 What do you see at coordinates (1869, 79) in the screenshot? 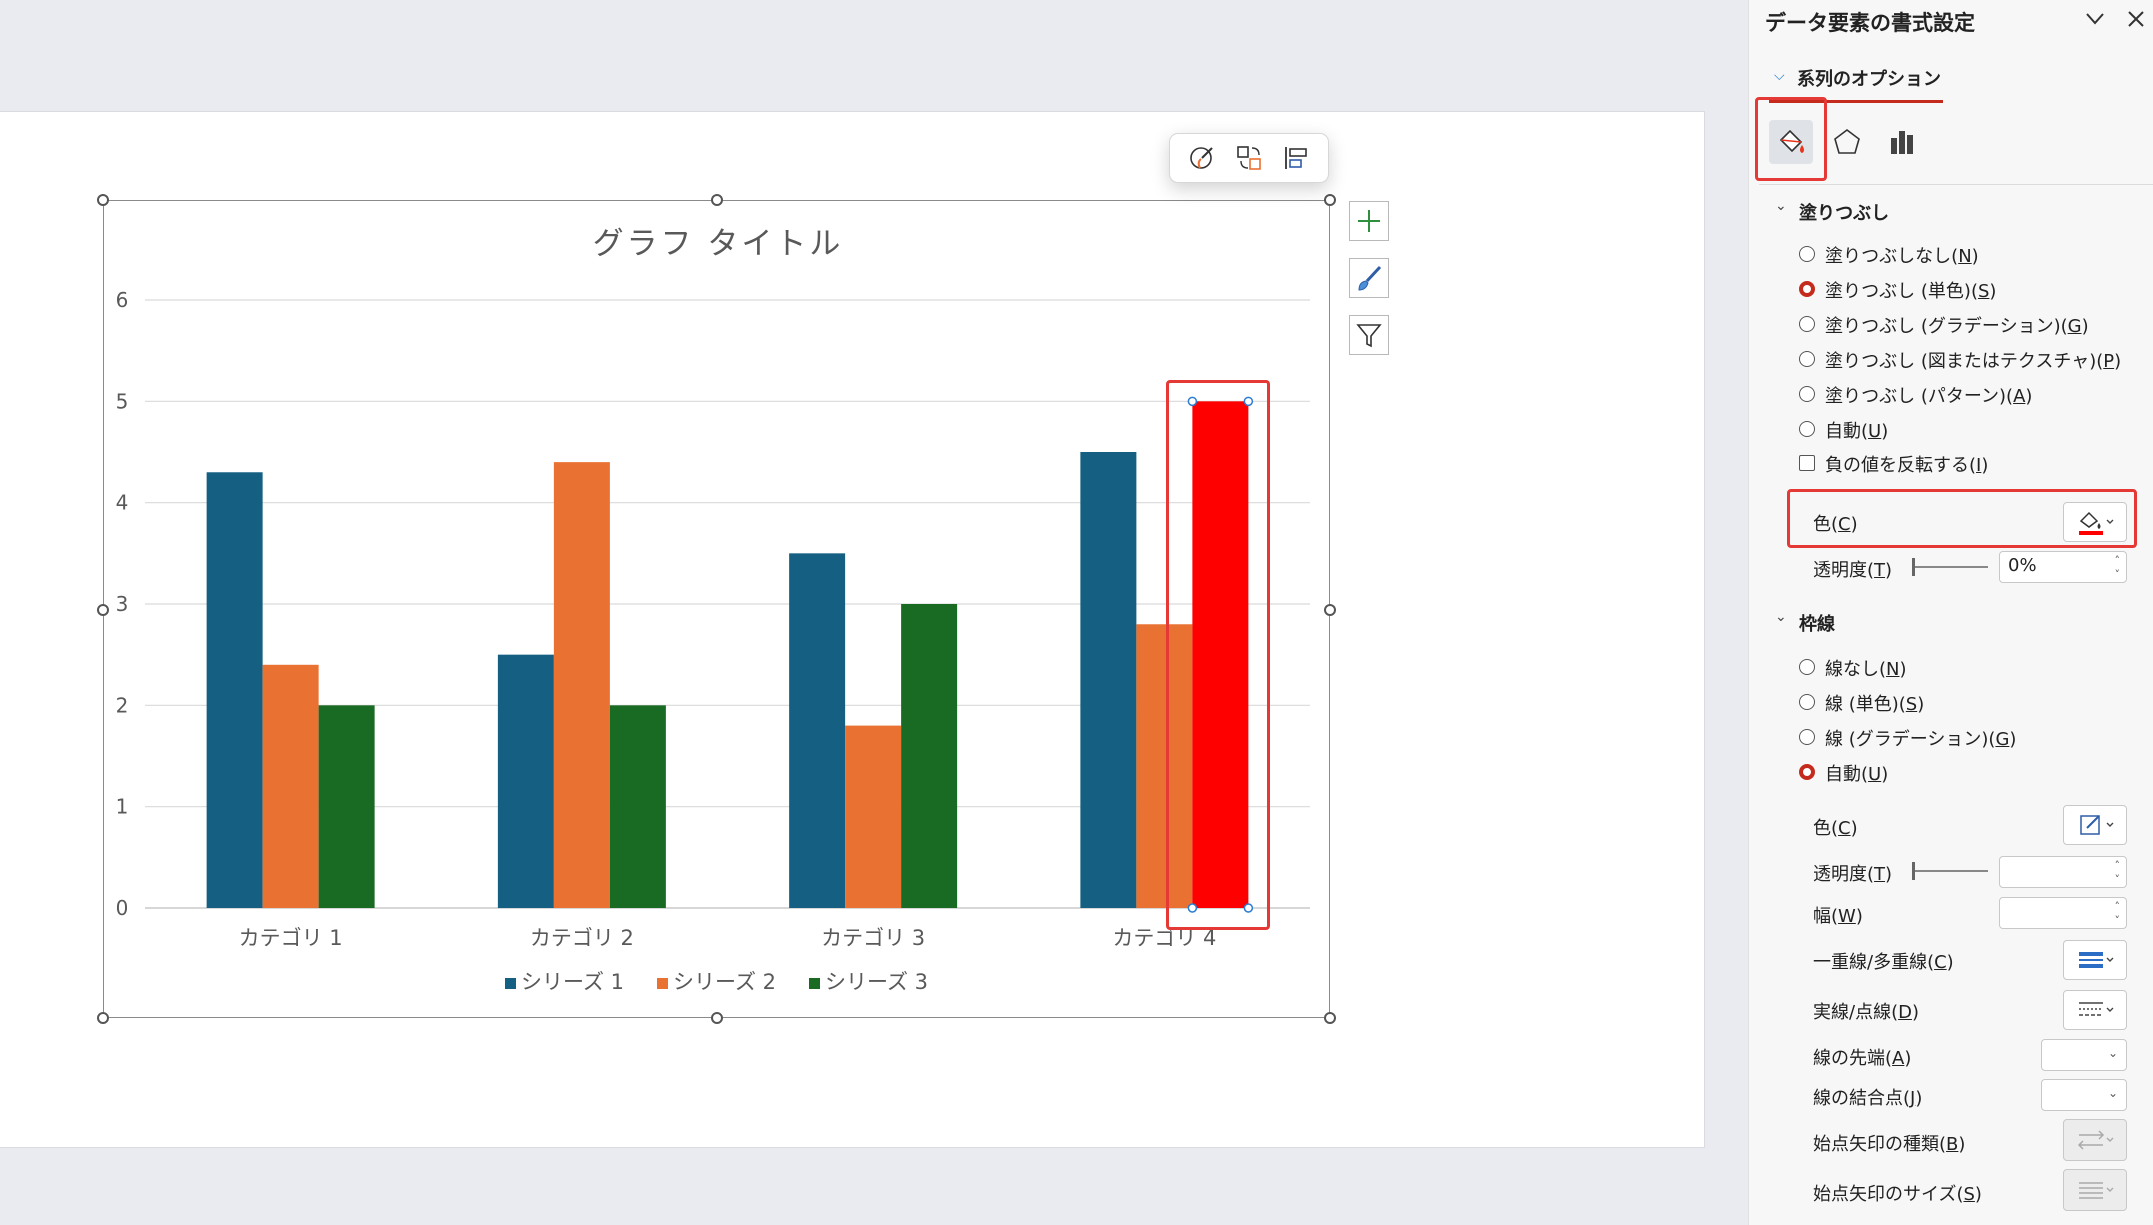
I see `series-options-label: 系列のオプション` at bounding box center [1869, 79].